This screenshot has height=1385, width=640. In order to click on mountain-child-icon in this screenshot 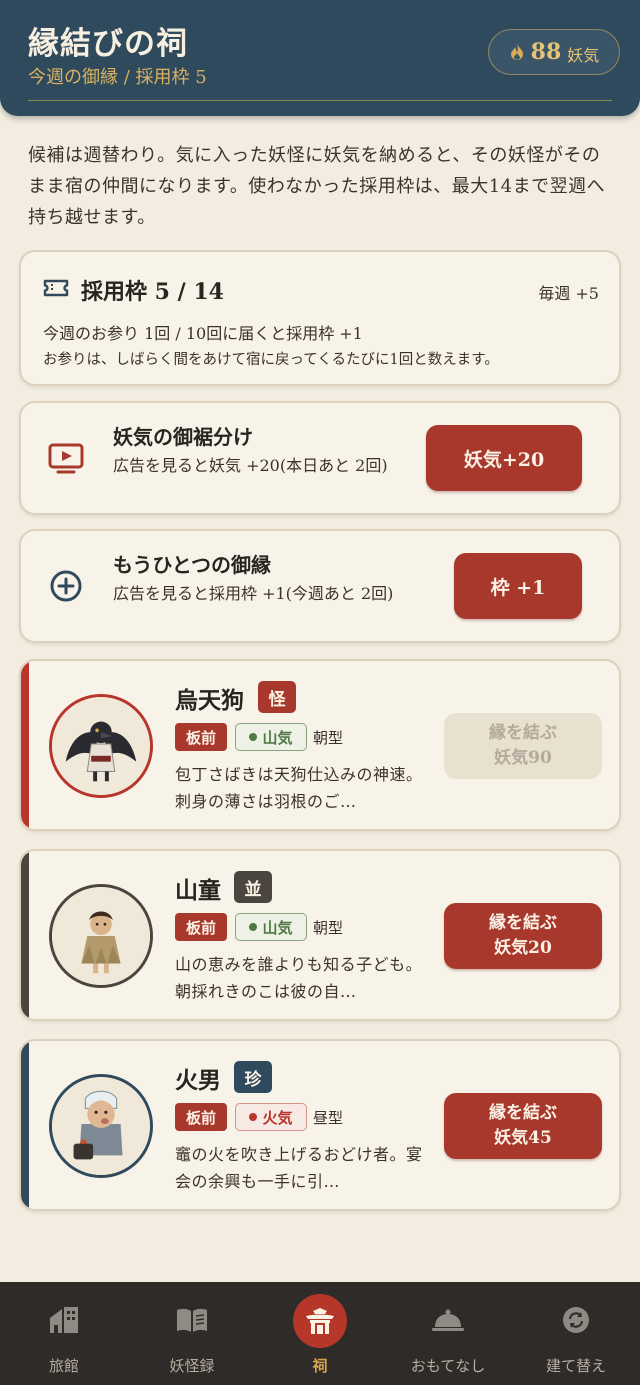, I will do `click(101, 936)`.